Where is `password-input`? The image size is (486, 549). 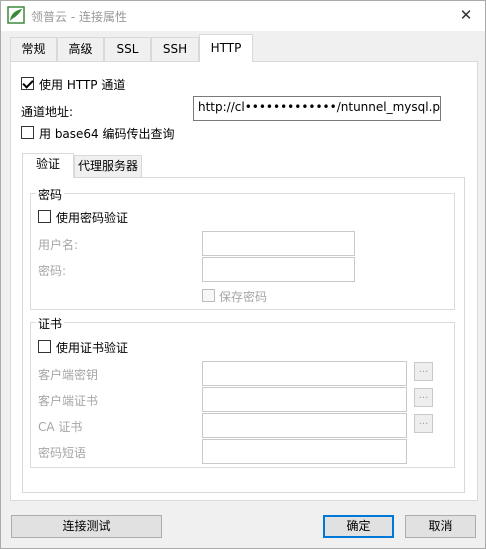 password-input is located at coordinates (278, 269).